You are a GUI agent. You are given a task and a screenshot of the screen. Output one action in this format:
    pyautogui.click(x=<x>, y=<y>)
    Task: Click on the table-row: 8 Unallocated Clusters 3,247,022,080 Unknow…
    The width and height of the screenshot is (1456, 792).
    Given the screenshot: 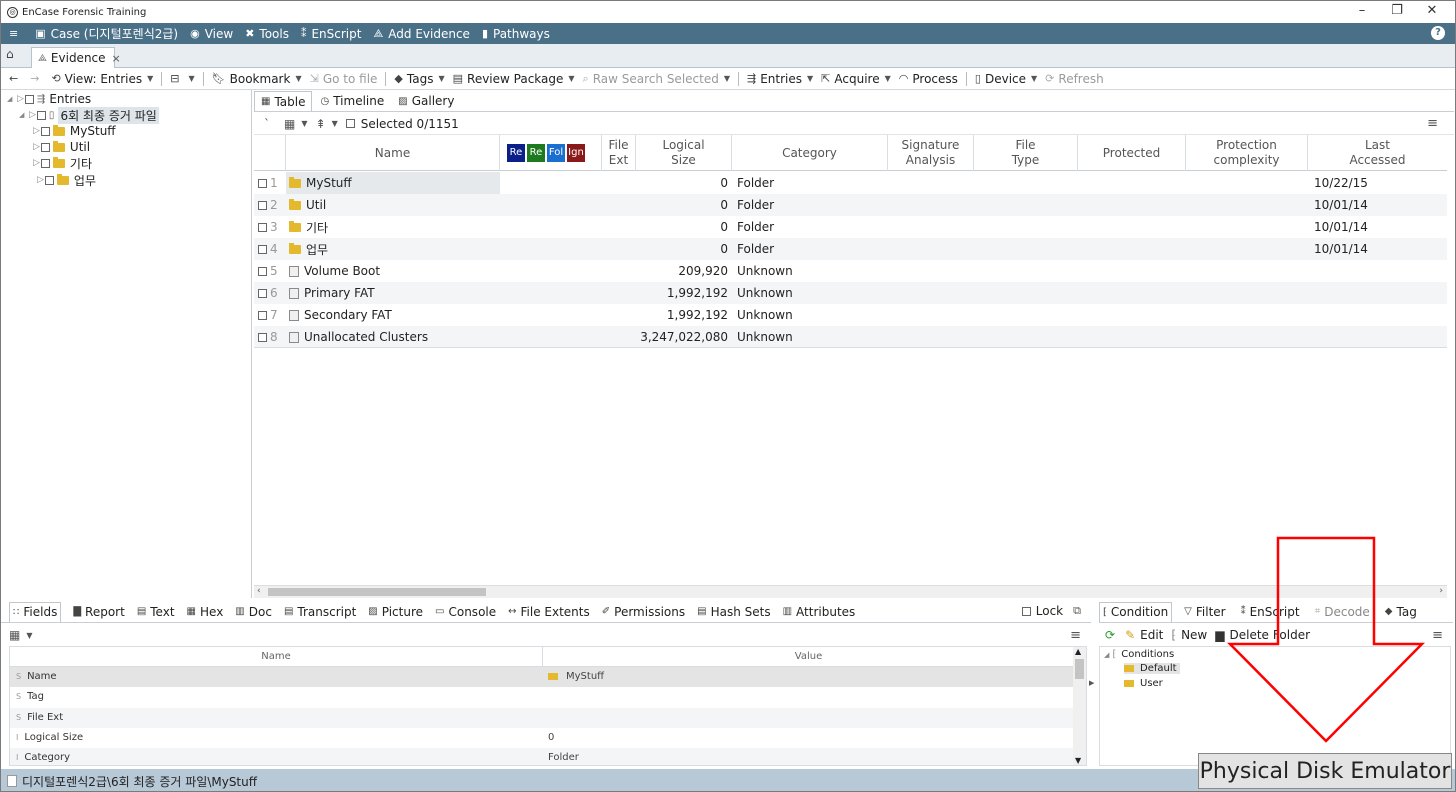 What is the action you would take?
    pyautogui.click(x=850, y=337)
    